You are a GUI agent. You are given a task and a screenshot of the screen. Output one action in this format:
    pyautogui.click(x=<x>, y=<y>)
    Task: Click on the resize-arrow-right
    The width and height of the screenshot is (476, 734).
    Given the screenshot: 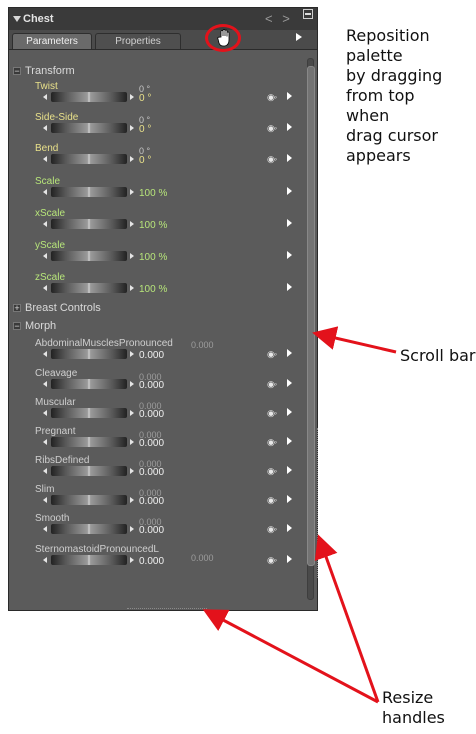 What is the action you would take?
    pyautogui.click(x=347, y=618)
    